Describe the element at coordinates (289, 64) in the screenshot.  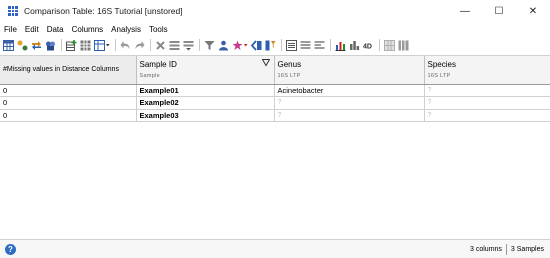
I see `genus-header-title: Genus` at that location.